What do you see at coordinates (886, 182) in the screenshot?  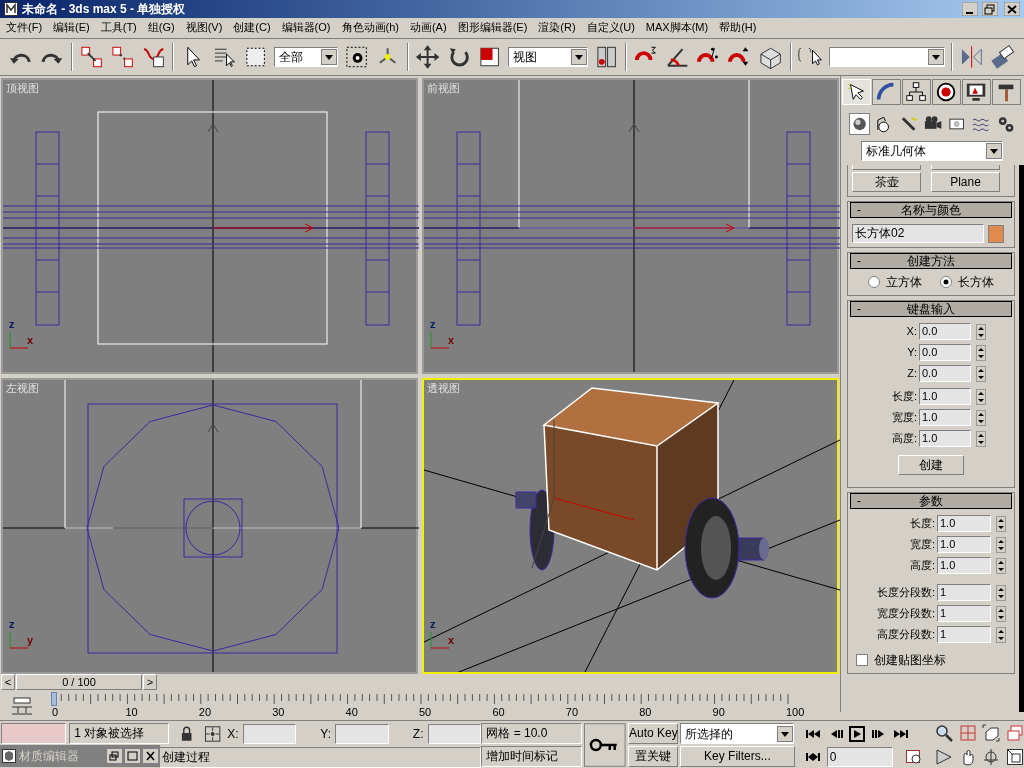 I see `object-type-button: 茶壶` at bounding box center [886, 182].